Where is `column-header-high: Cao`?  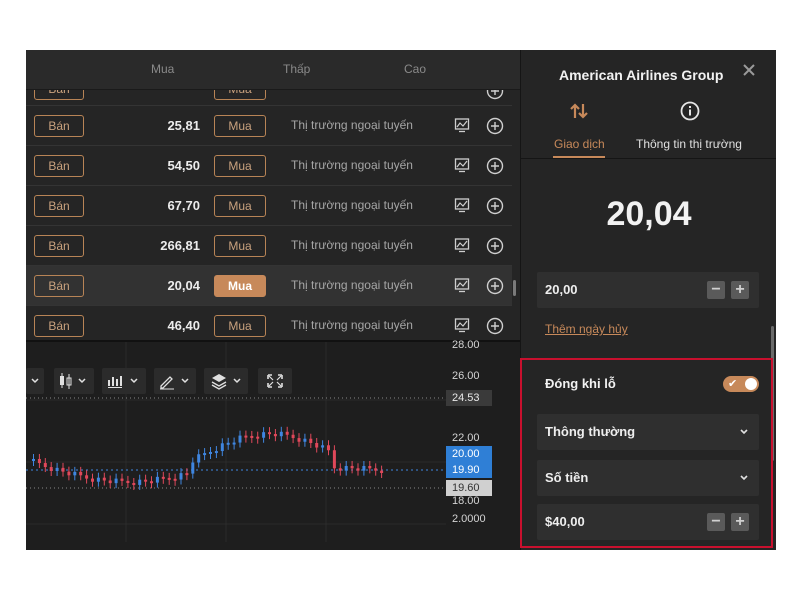 column-header-high: Cao is located at coordinates (415, 69).